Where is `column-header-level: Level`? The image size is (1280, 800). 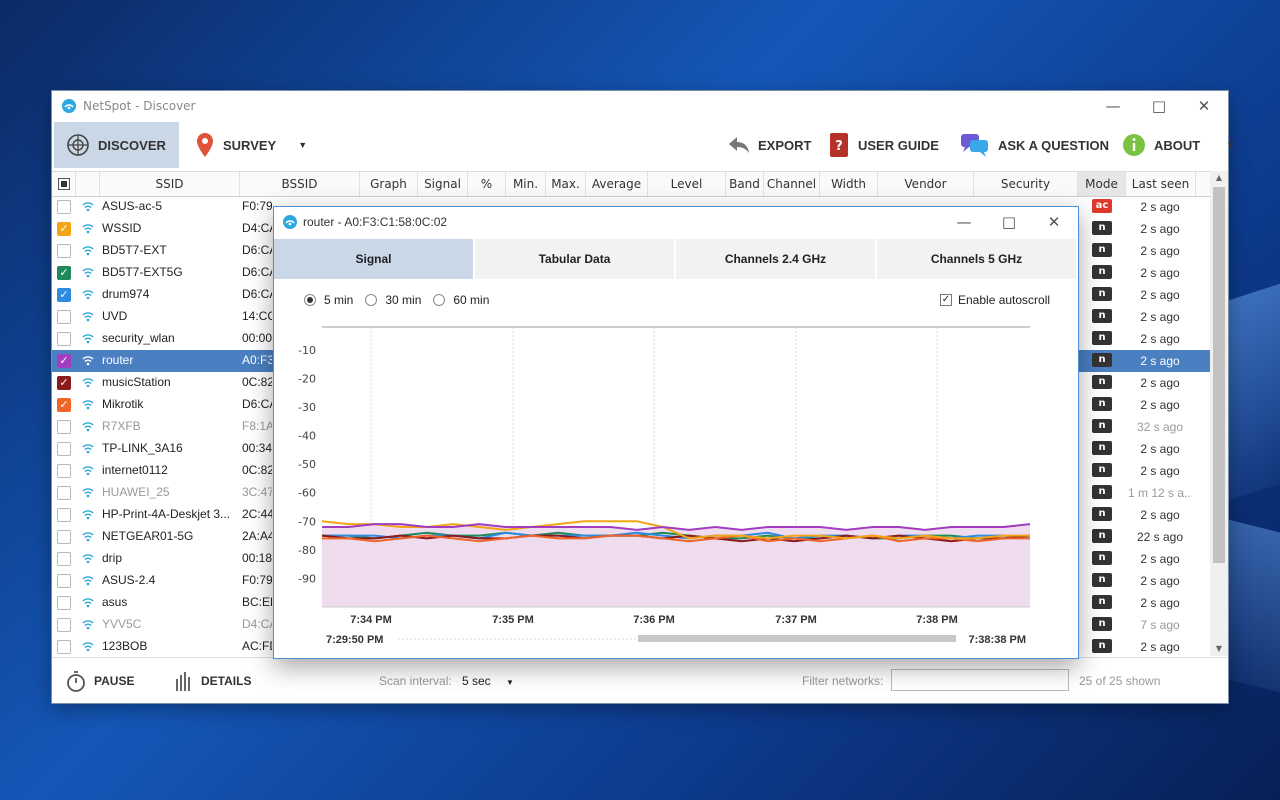
column-header-level: Level is located at coordinates (687, 184).